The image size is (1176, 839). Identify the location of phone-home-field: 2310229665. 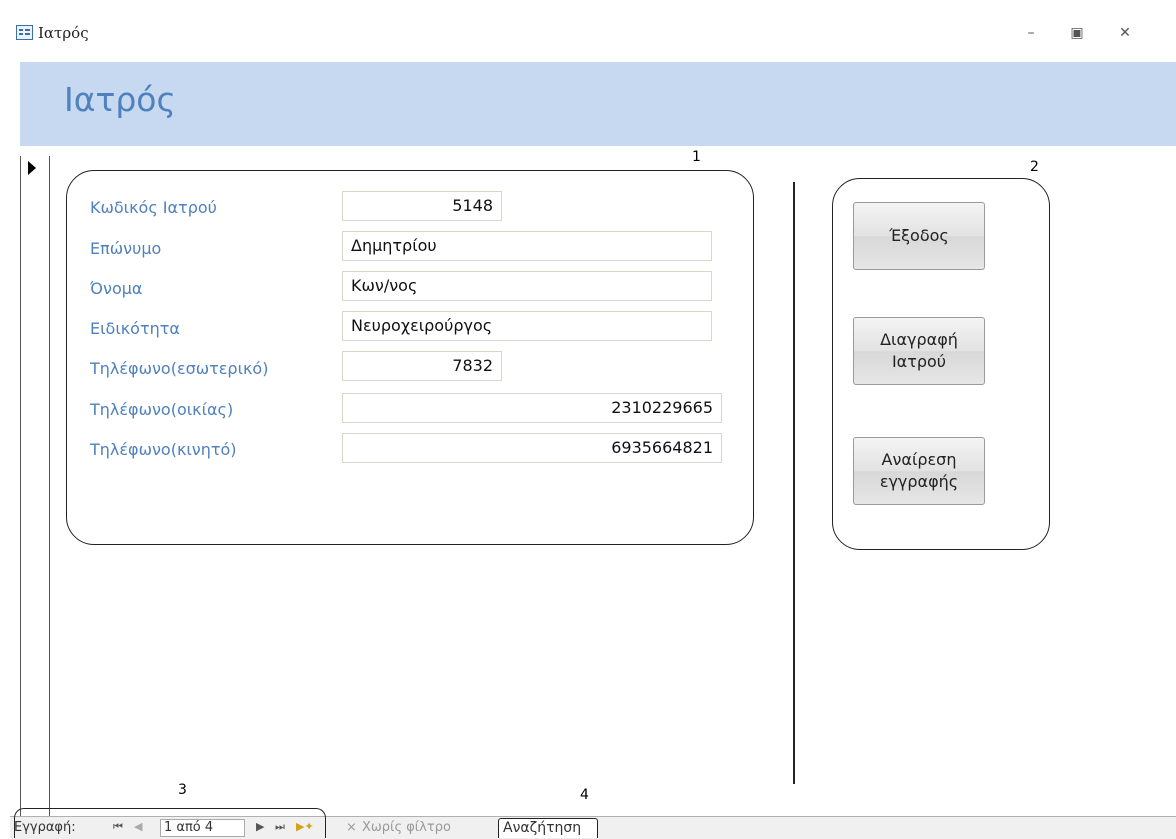
(532, 408).